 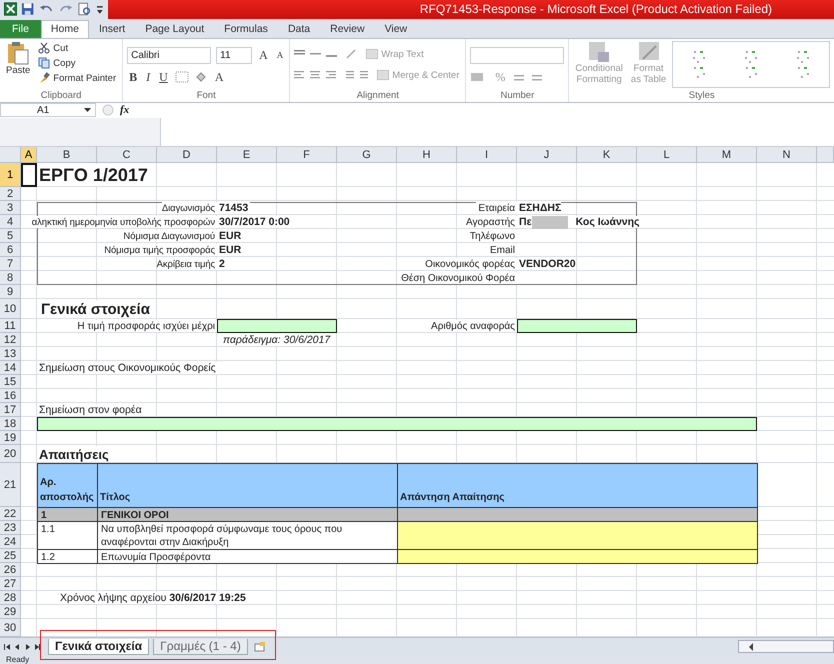 What do you see at coordinates (247, 155) in the screenshot?
I see `column-header: E` at bounding box center [247, 155].